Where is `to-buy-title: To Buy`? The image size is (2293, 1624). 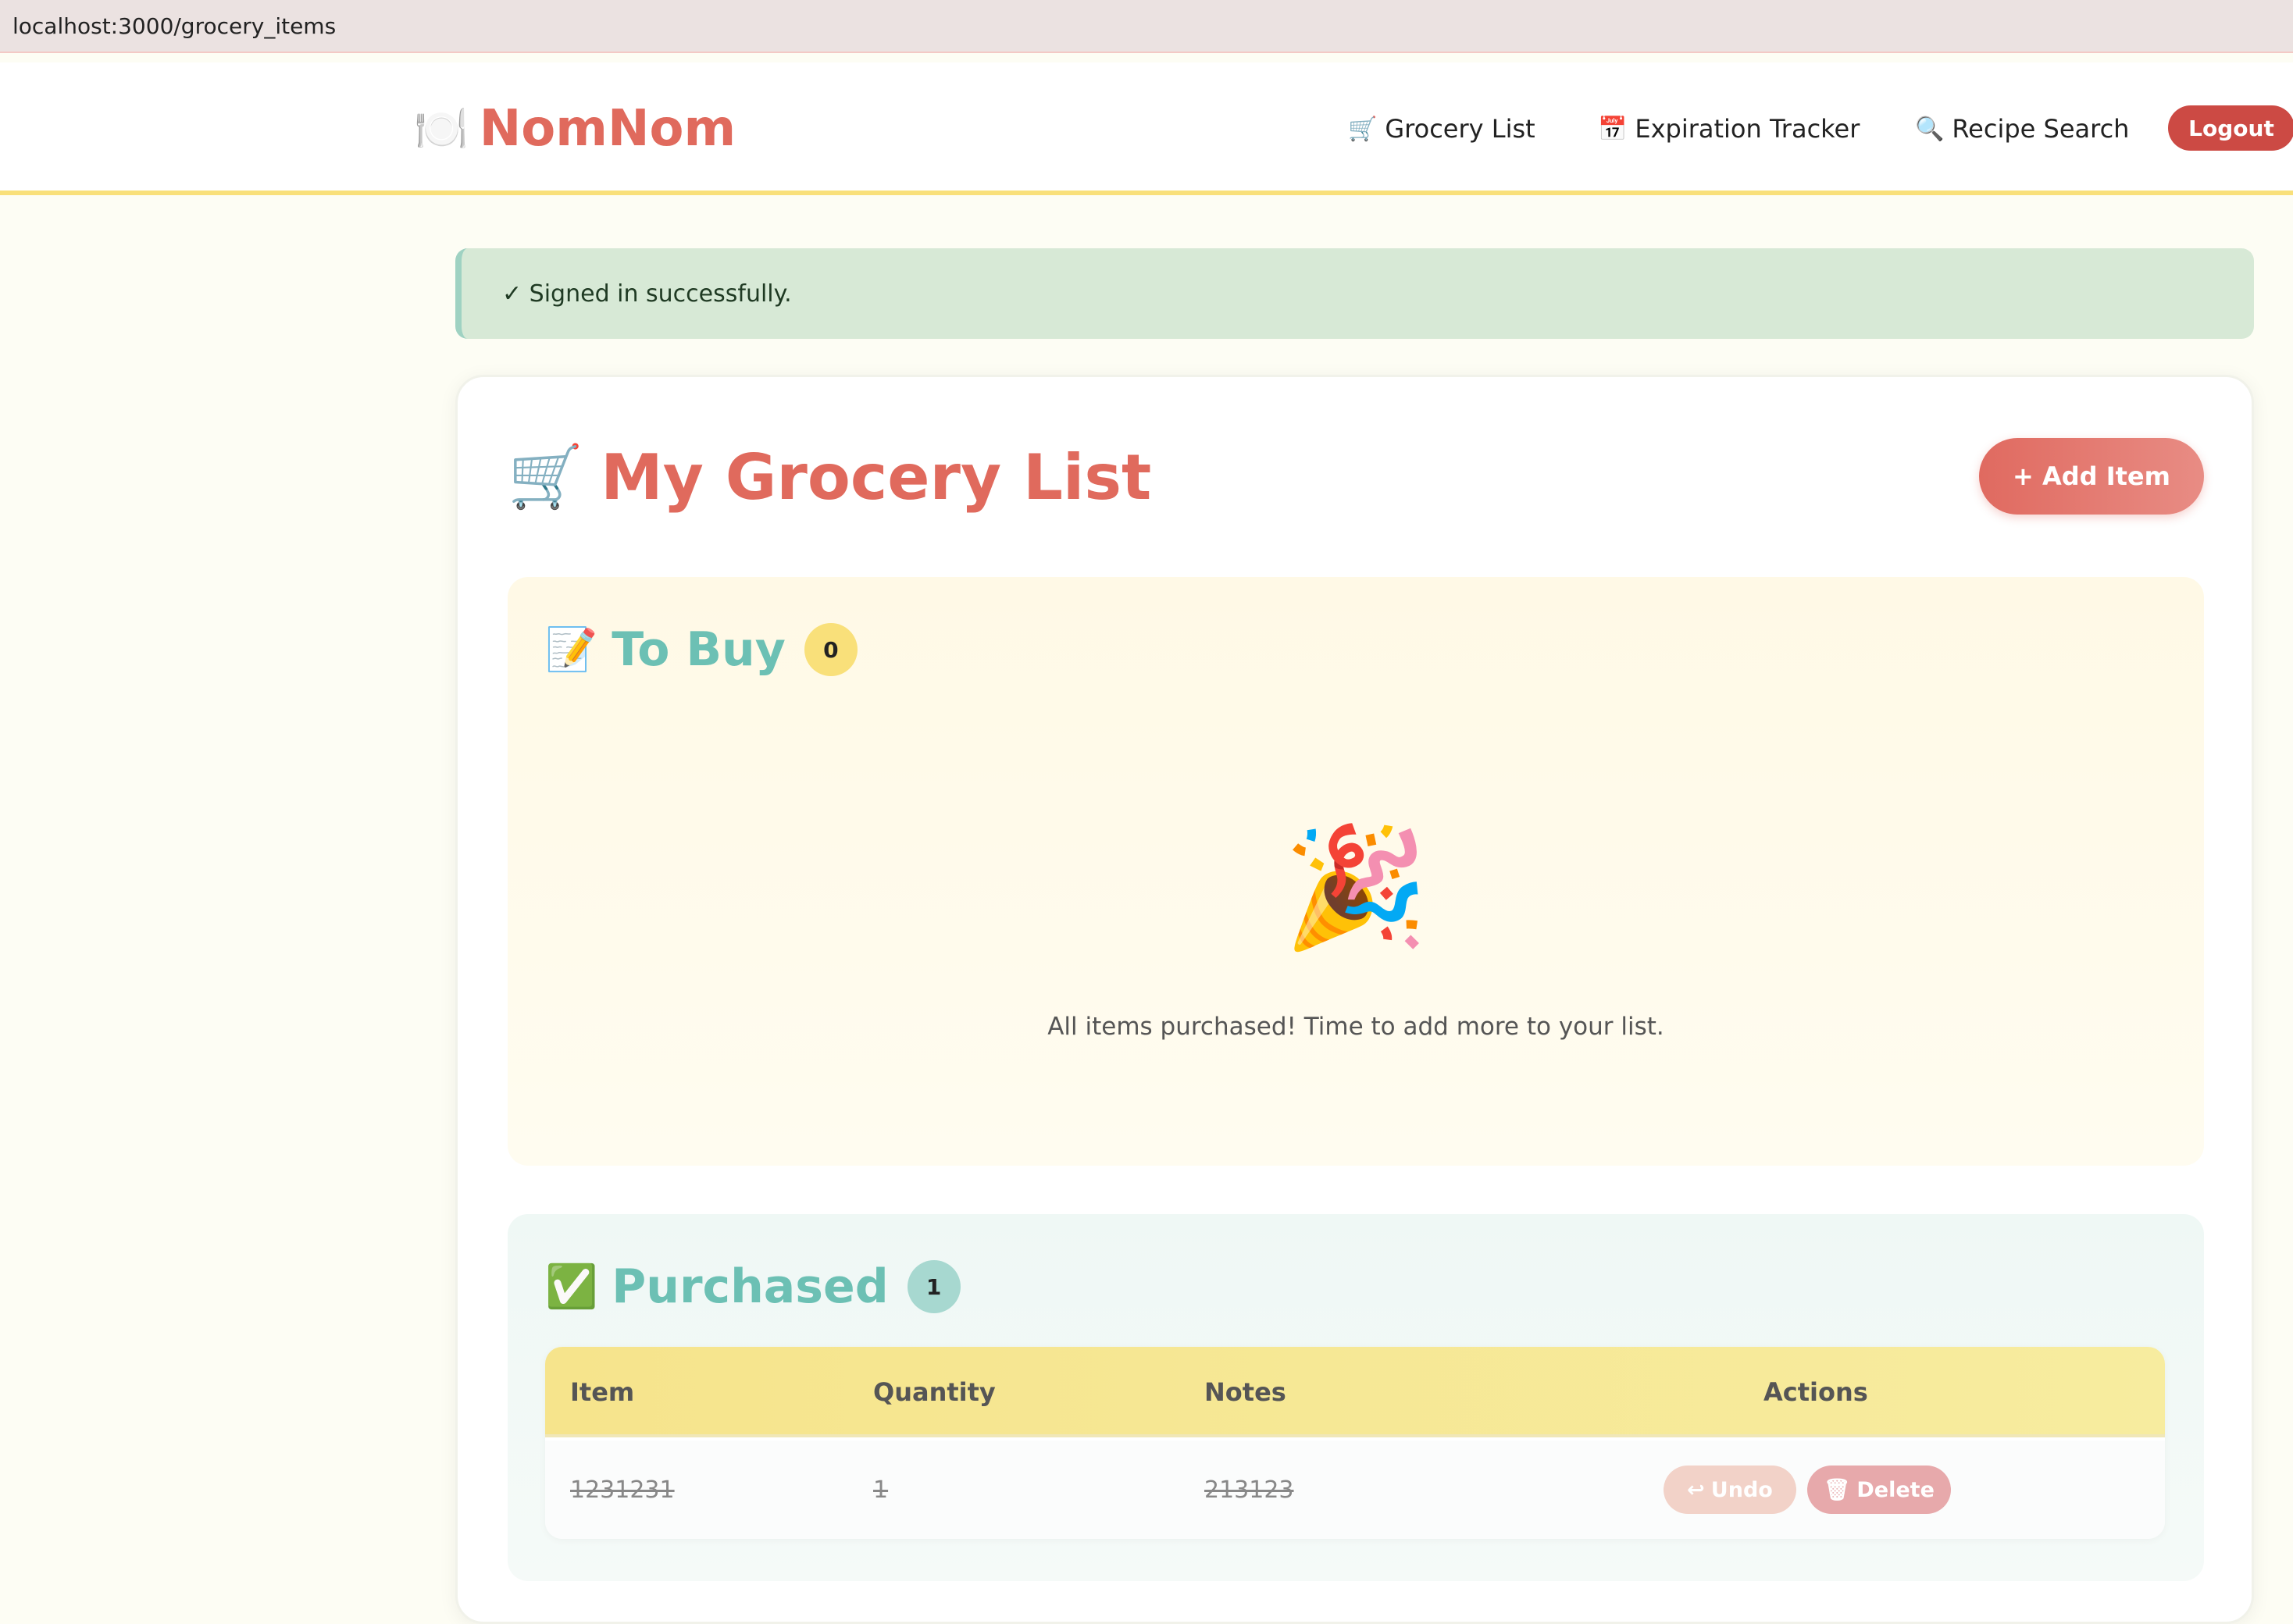
to-buy-title: To Buy is located at coordinates (699, 649).